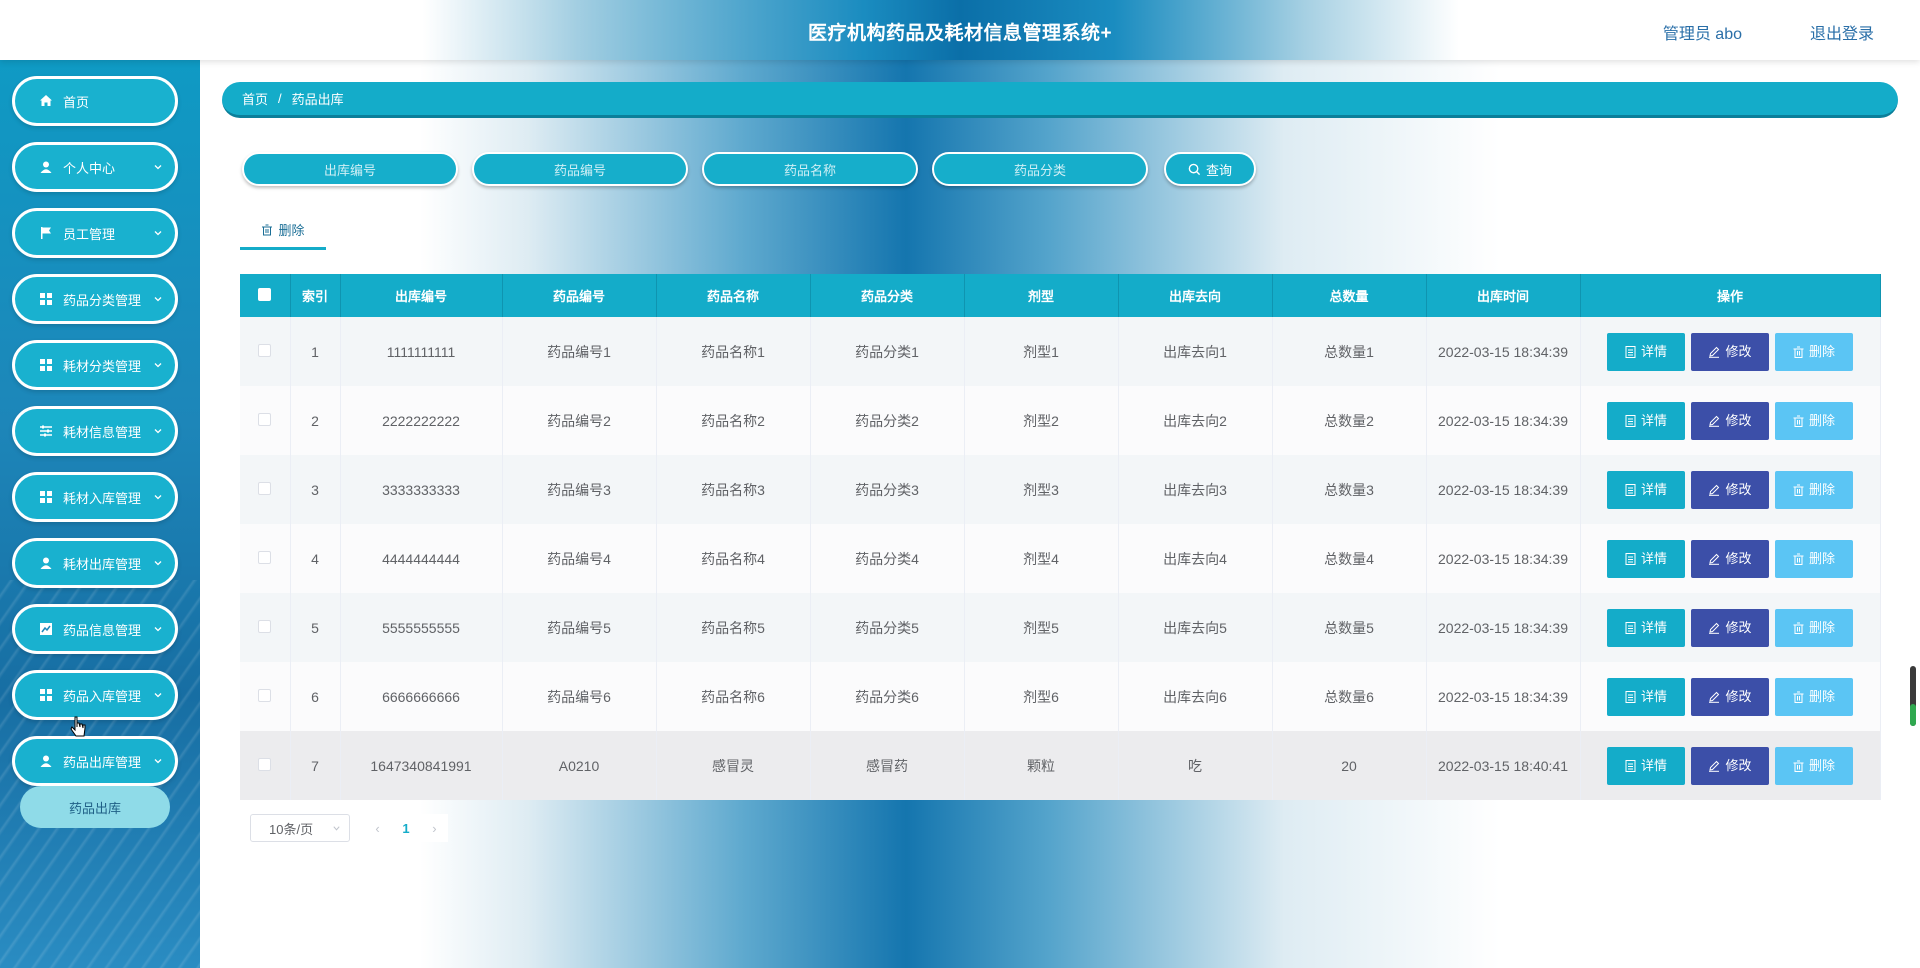  Describe the element at coordinates (89, 168) in the screenshot. I see `sidebar-item-label: 个人中心` at that location.